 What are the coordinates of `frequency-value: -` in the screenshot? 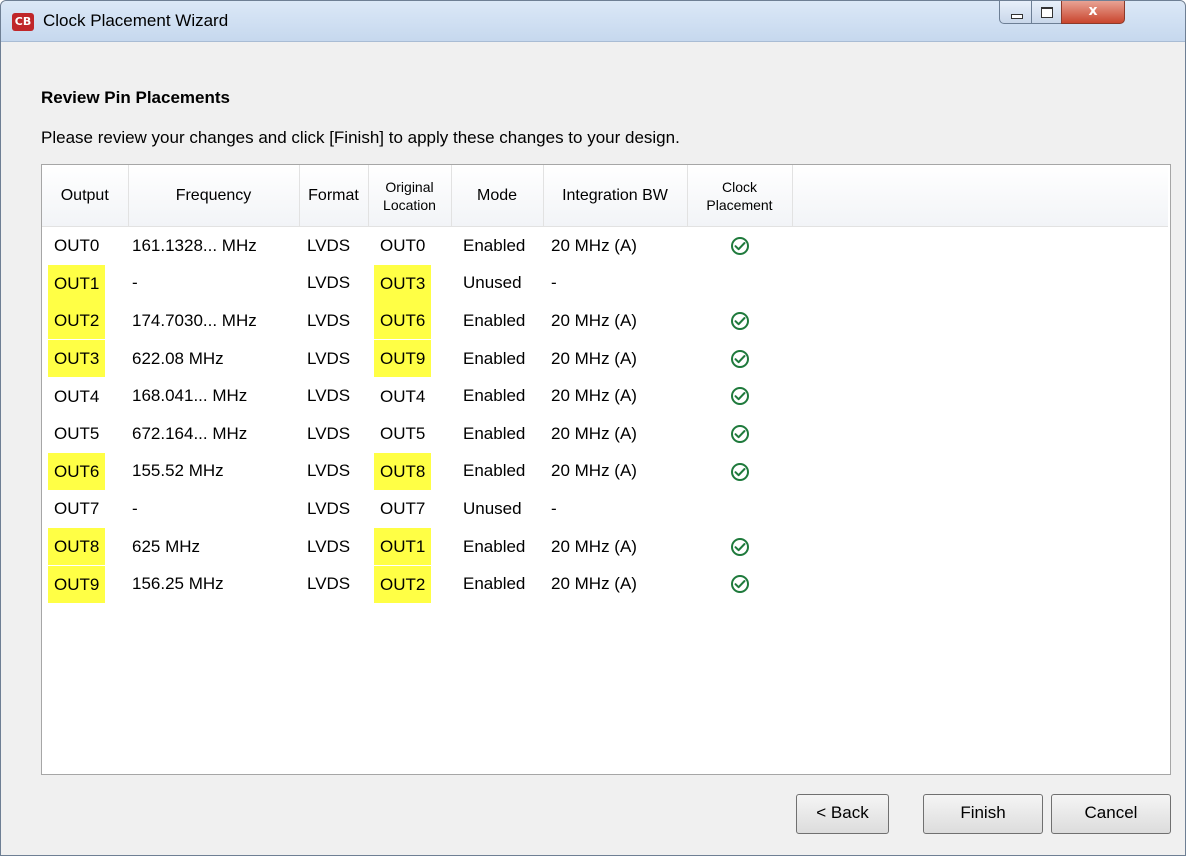 It's located at (135, 283).